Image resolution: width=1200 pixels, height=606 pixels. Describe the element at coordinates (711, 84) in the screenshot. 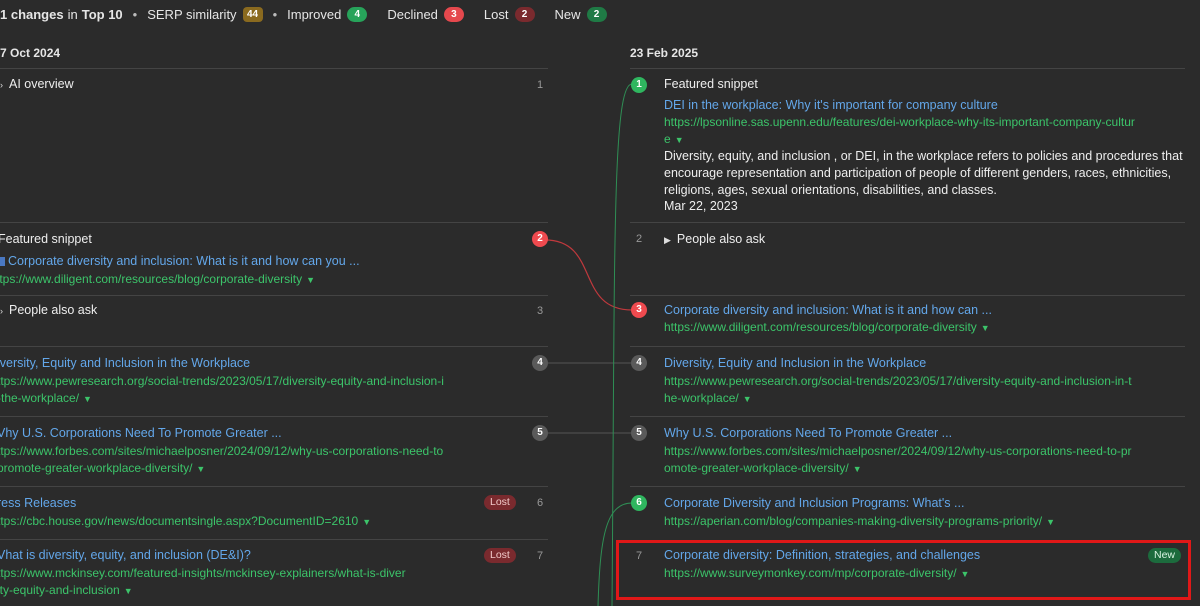

I see `right-featured-snippet-label: Featured snippet` at that location.